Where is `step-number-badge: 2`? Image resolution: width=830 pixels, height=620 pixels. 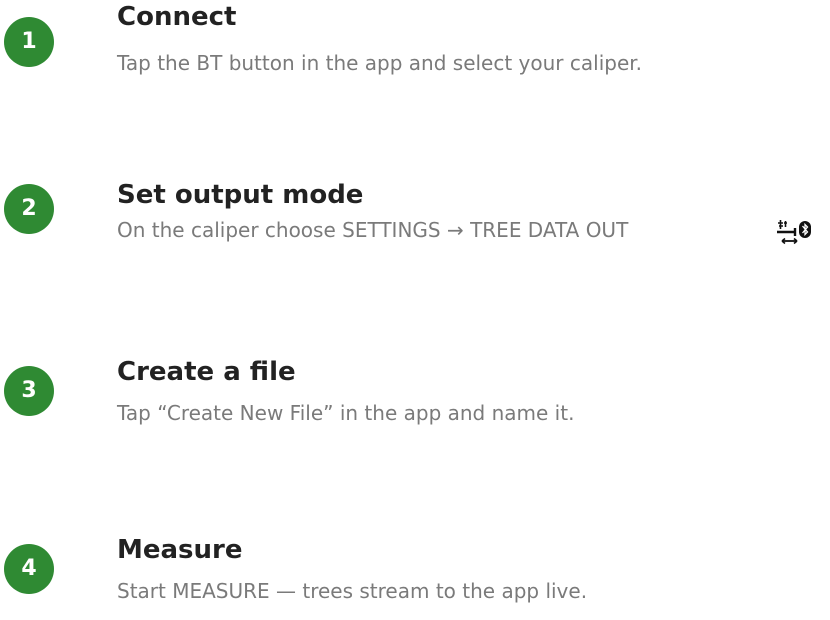 step-number-badge: 2 is located at coordinates (29, 209).